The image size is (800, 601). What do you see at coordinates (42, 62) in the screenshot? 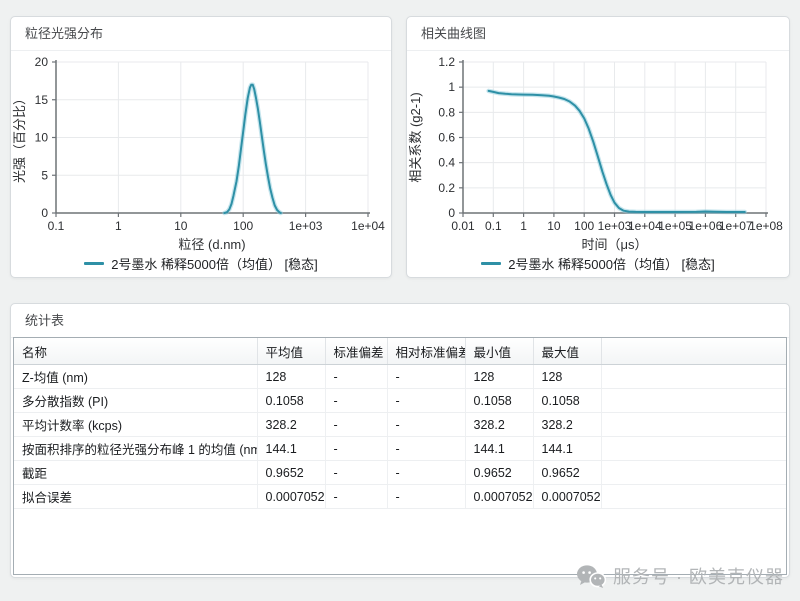
I see `y-tick-label: 20` at bounding box center [42, 62].